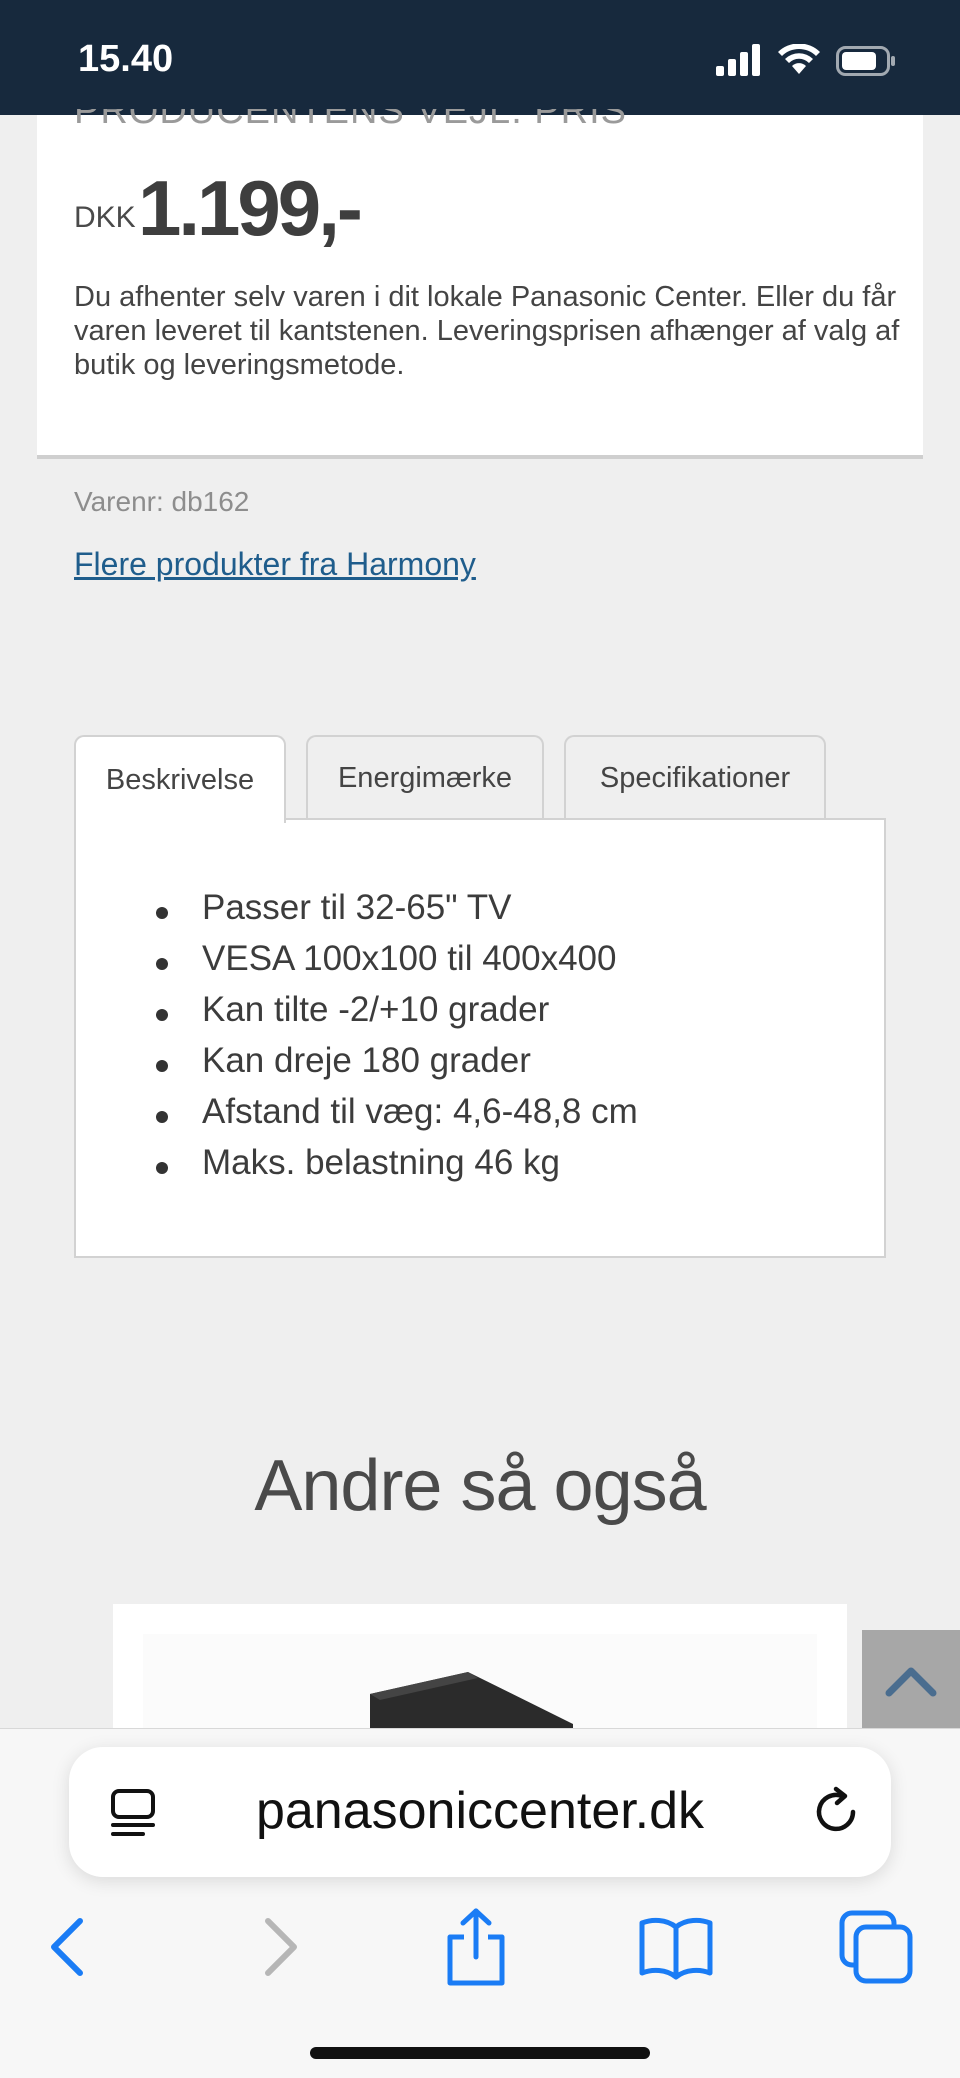 The width and height of the screenshot is (960, 2078). I want to click on price-currency: DKK, so click(105, 217).